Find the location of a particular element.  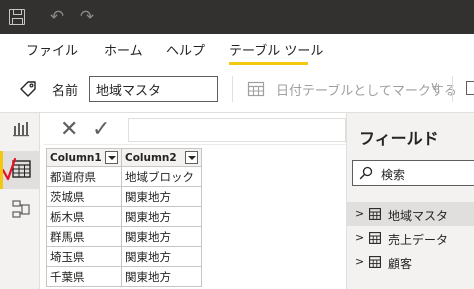

bar-chart-icon is located at coordinates (21, 129).